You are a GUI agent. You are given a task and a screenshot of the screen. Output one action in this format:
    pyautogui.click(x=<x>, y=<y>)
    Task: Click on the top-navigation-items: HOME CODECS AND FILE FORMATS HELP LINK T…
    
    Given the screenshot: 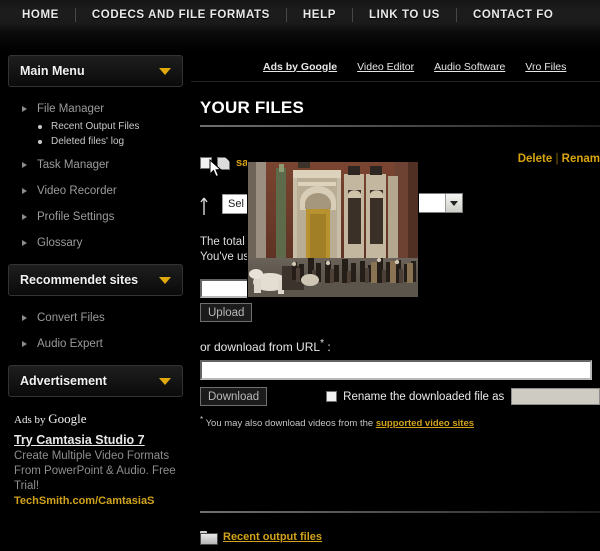 What is the action you would take?
    pyautogui.click(x=300, y=15)
    